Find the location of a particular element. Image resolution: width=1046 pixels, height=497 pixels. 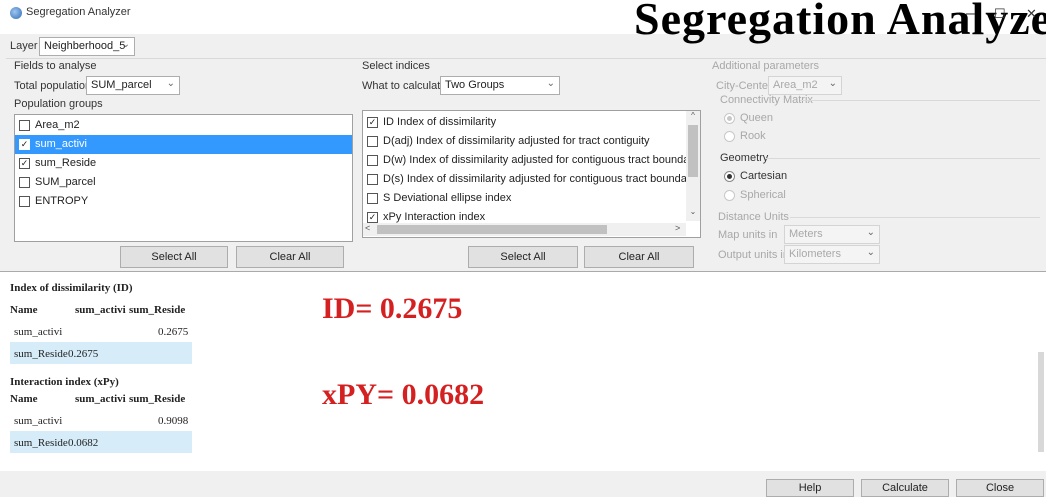

indices-section-label: Select indices is located at coordinates (396, 66).